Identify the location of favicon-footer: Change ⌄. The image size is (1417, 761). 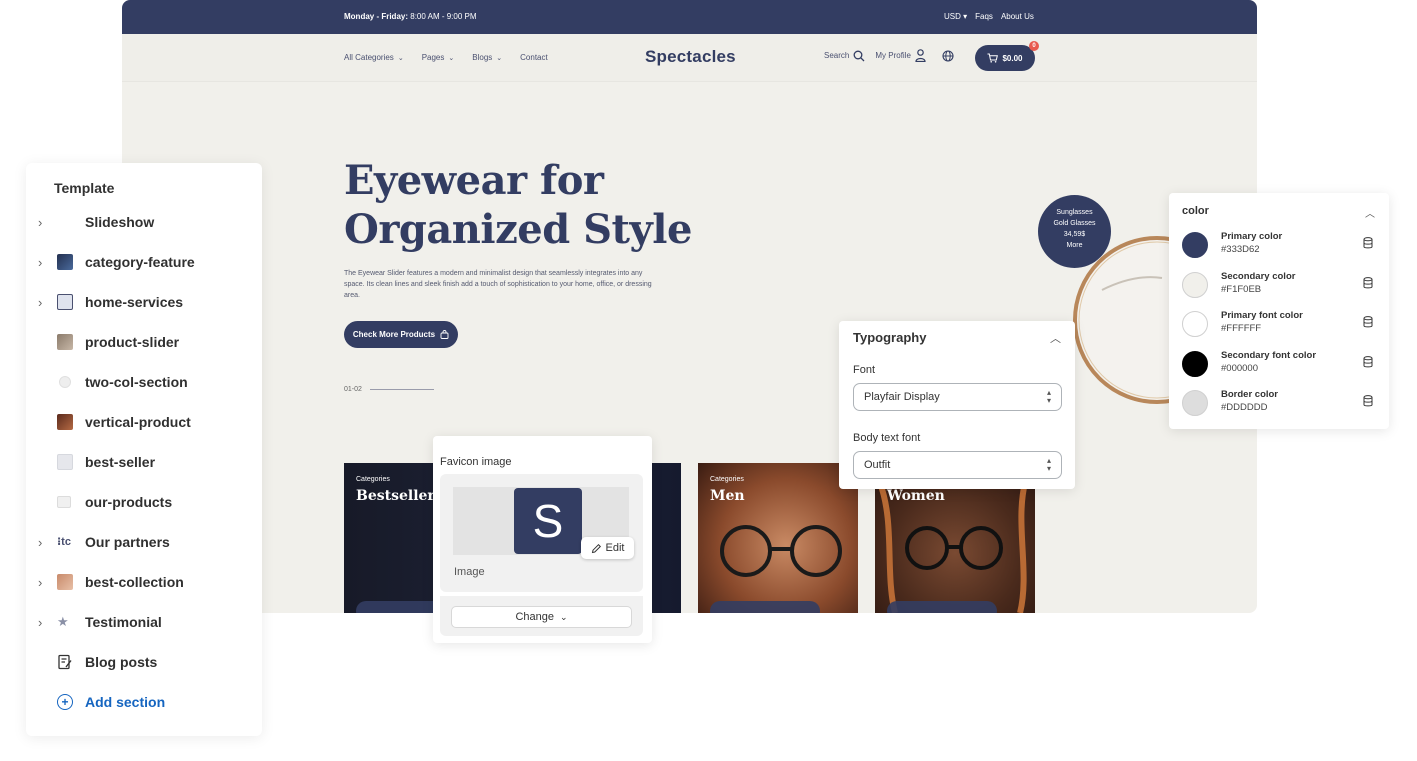
(541, 616).